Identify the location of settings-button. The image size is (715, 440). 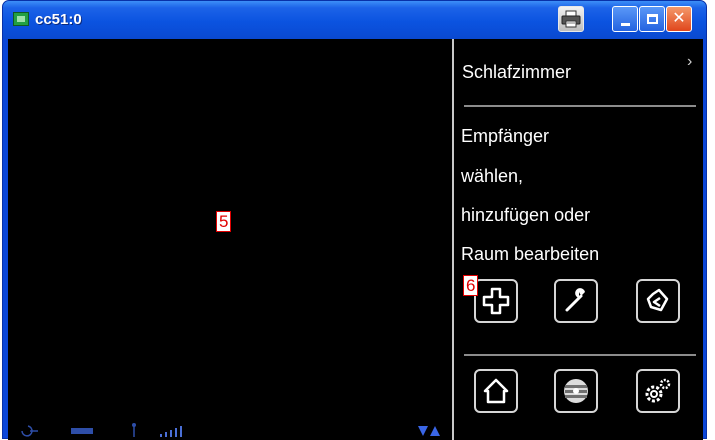
(658, 391).